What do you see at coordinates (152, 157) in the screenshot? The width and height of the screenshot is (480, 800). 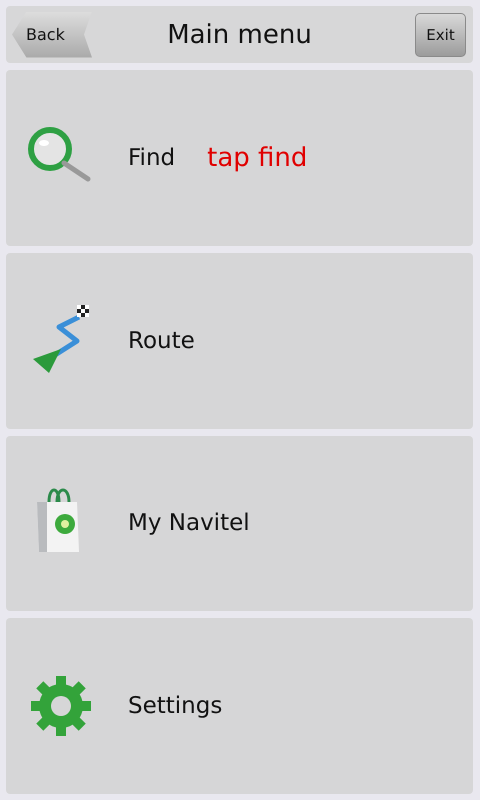 I see `menu-item-label: Find` at bounding box center [152, 157].